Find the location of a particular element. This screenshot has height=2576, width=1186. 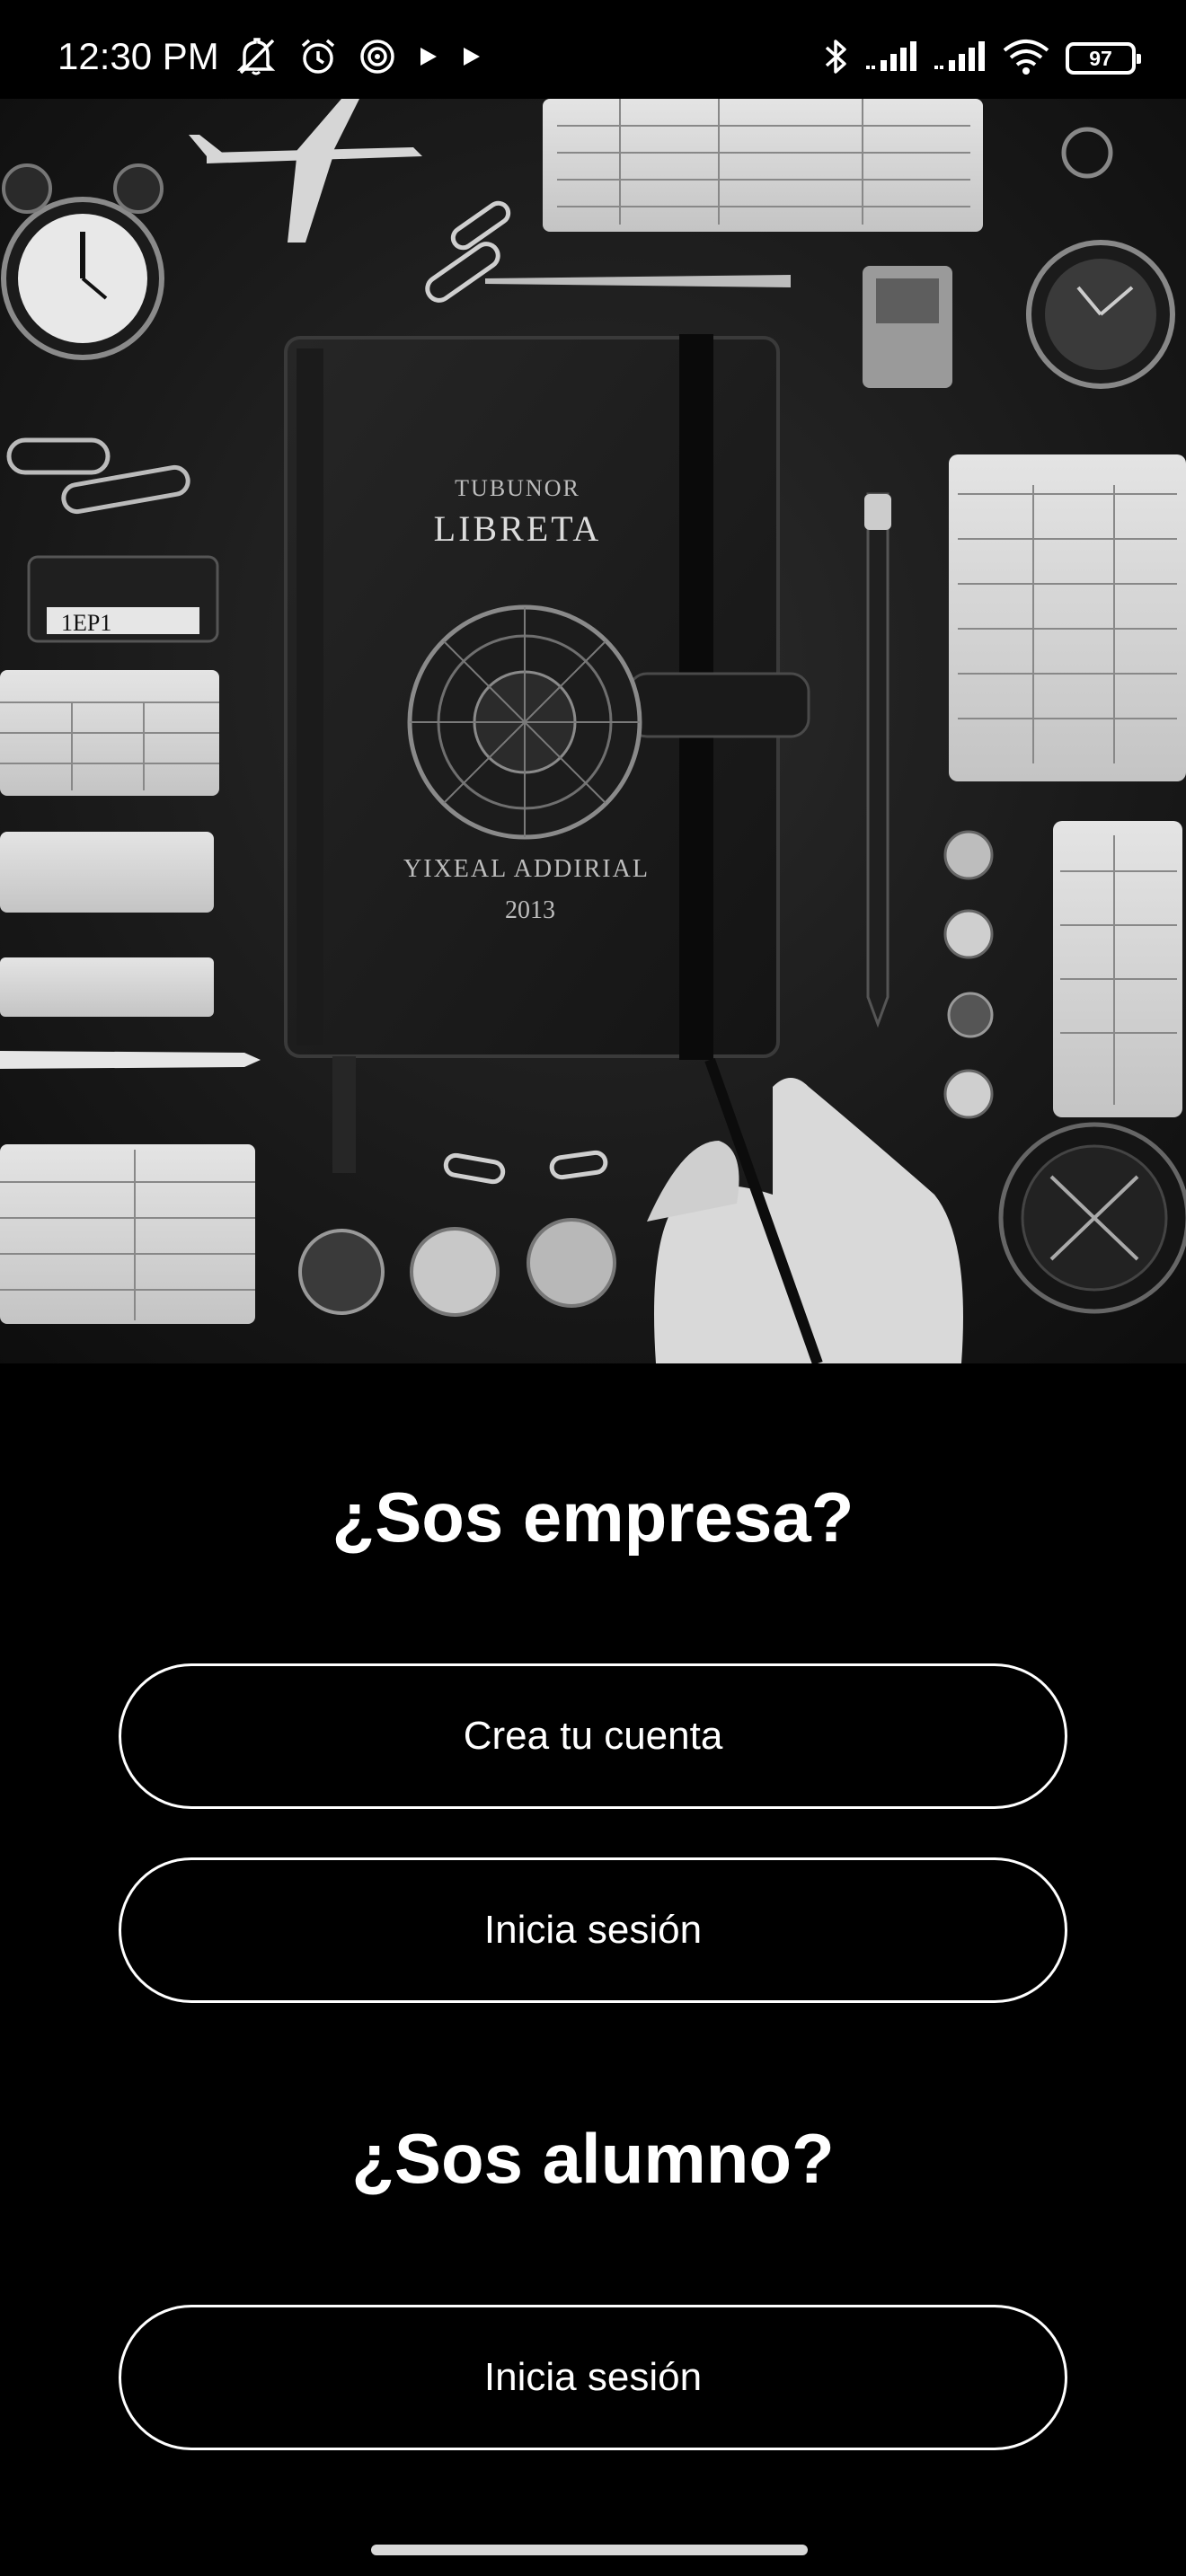

home-indicator is located at coordinates (589, 2550).